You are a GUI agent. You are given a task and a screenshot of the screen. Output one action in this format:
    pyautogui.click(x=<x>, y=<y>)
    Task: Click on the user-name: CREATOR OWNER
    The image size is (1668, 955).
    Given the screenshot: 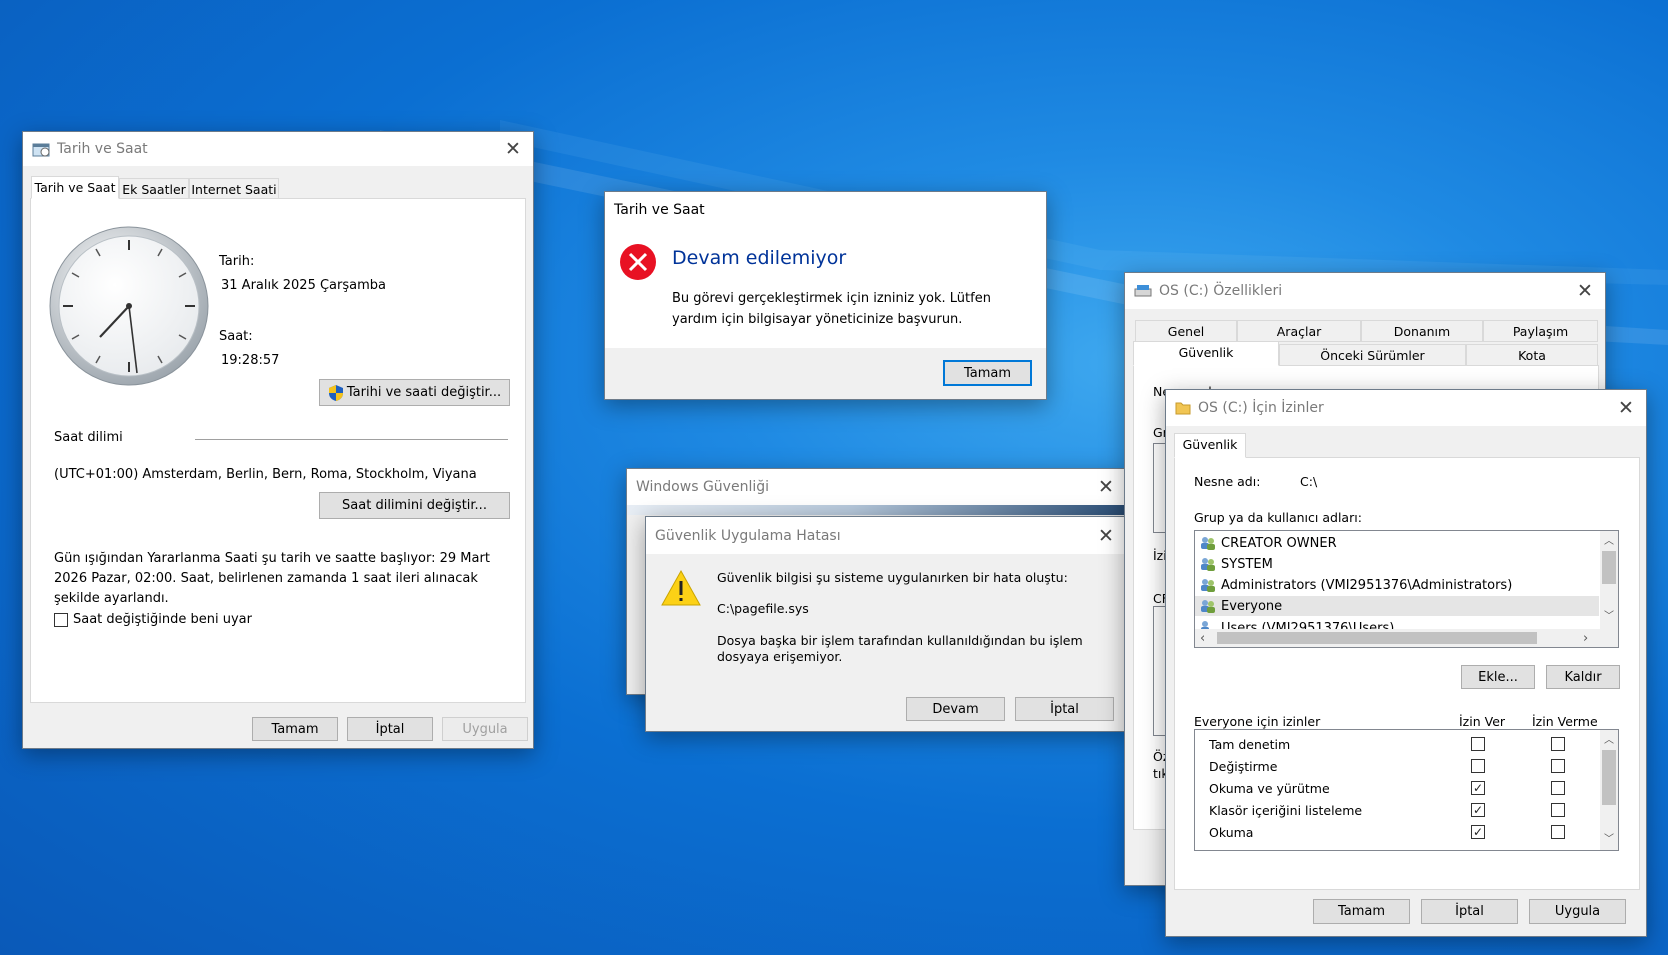 What is the action you would take?
    pyautogui.click(x=1279, y=543)
    